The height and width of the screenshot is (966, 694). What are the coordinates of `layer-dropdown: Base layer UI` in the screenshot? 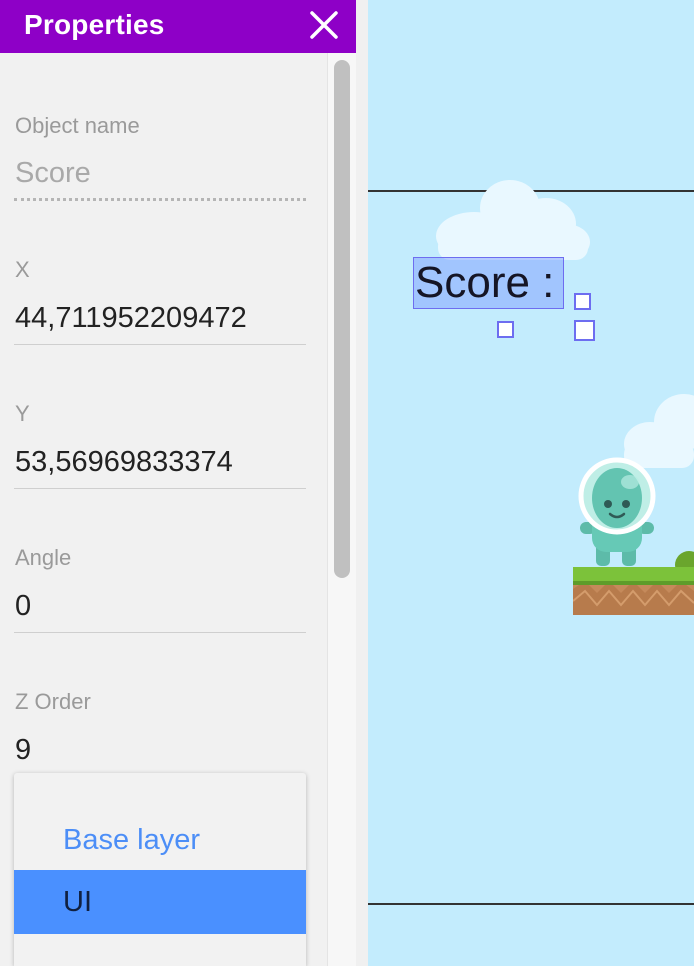 It's located at (160, 869).